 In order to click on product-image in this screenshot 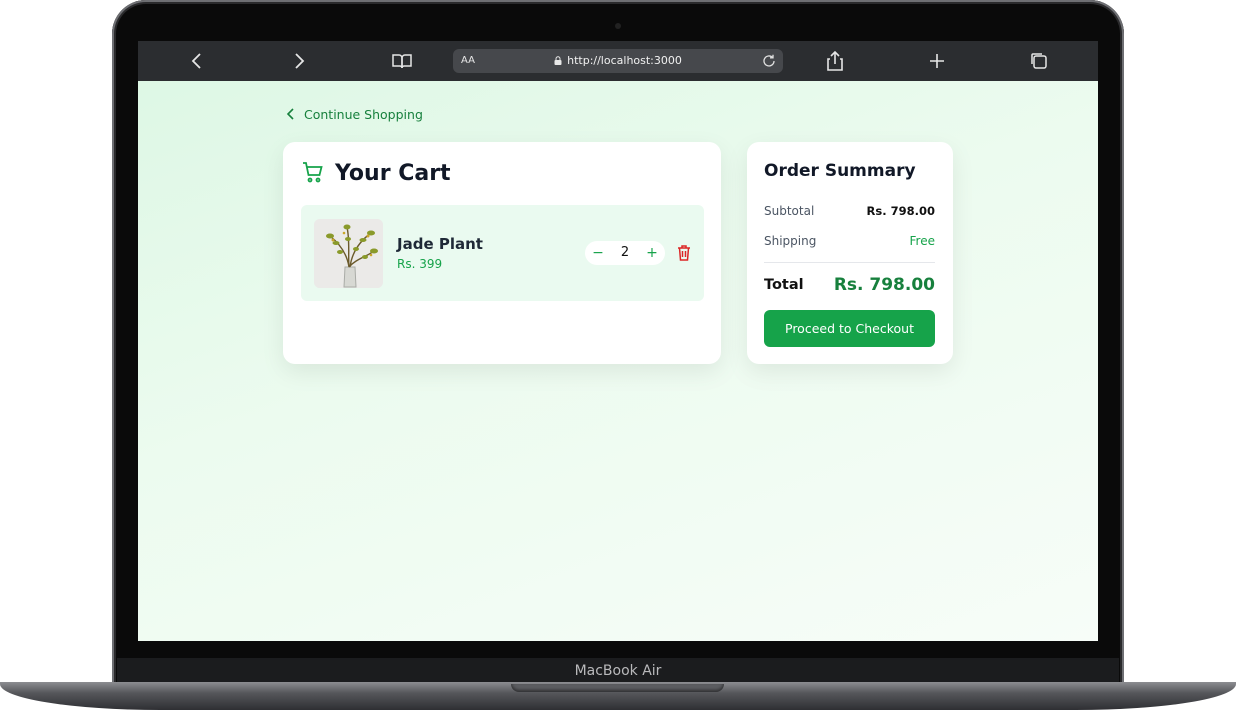, I will do `click(348, 253)`.